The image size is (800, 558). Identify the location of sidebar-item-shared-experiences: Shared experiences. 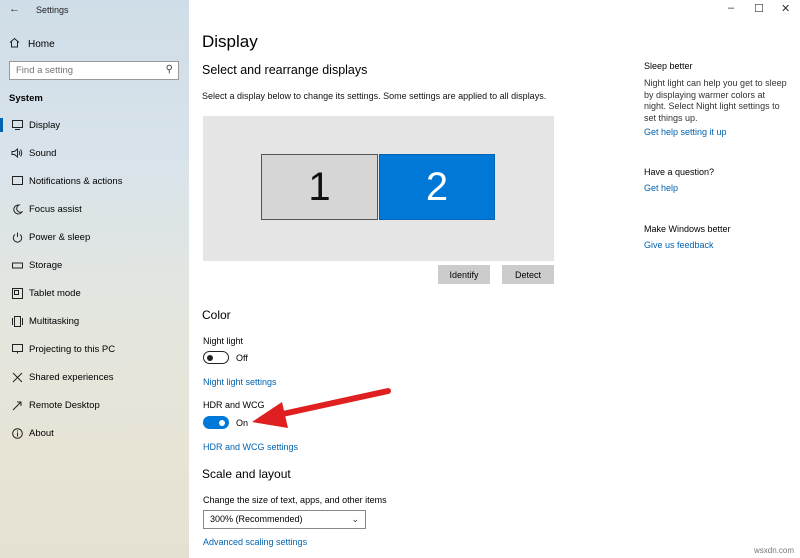
(94, 377).